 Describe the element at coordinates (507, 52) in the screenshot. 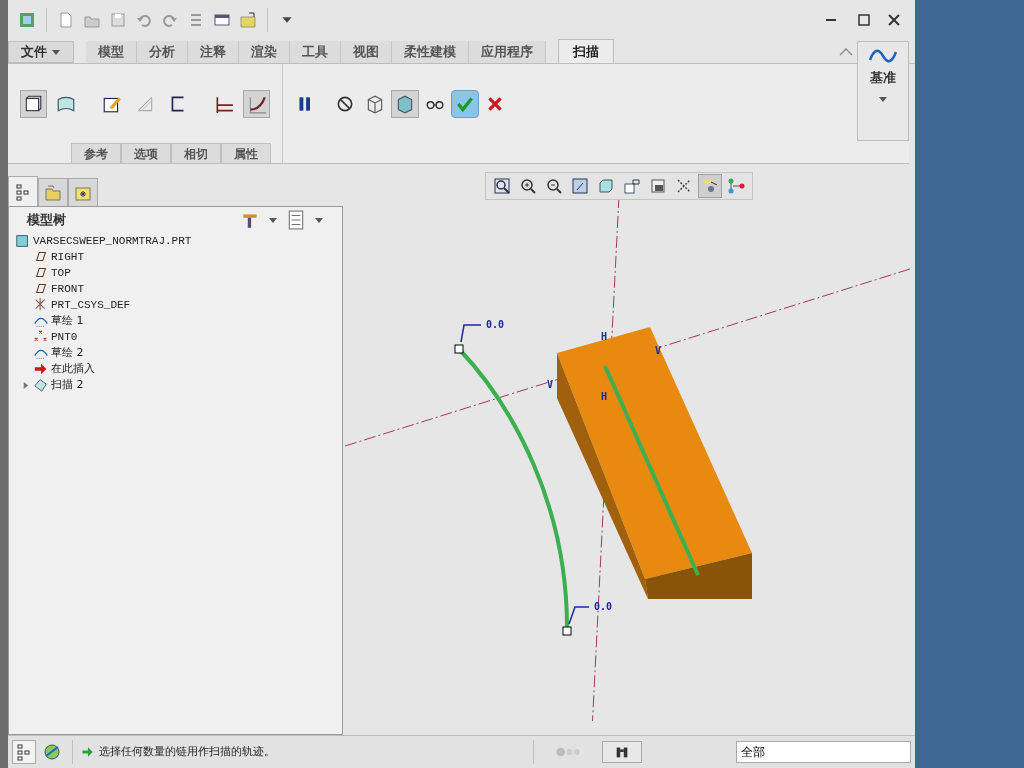

I see `ribbon-tab: 应用程序` at that location.